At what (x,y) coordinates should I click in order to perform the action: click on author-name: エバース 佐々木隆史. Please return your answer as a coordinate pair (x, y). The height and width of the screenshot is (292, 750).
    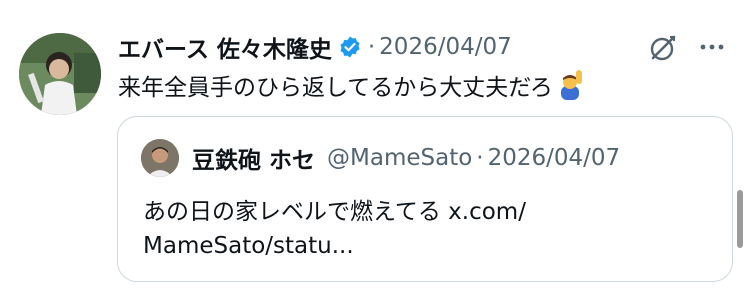
    Looking at the image, I should click on (225, 47).